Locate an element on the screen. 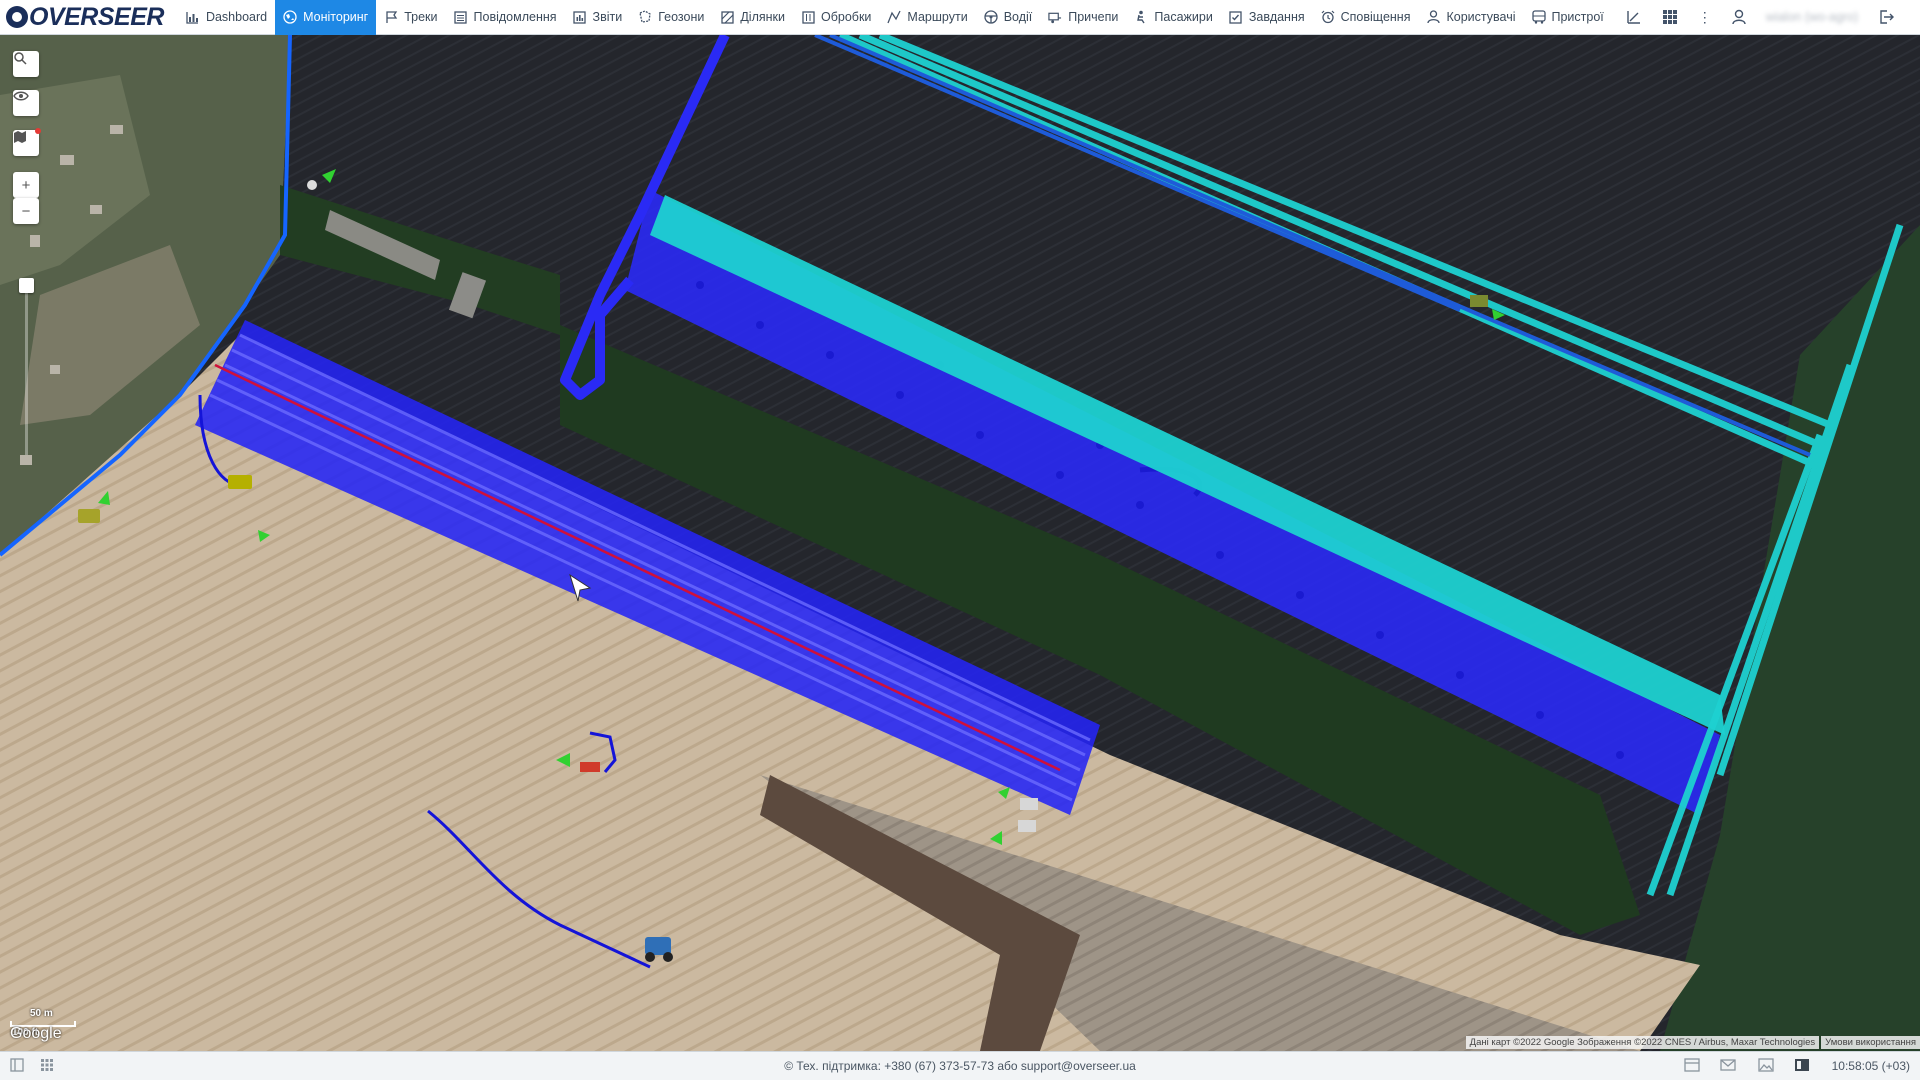 The height and width of the screenshot is (1080, 1920). user-name: wialon (wo-agro) is located at coordinates (1812, 17).